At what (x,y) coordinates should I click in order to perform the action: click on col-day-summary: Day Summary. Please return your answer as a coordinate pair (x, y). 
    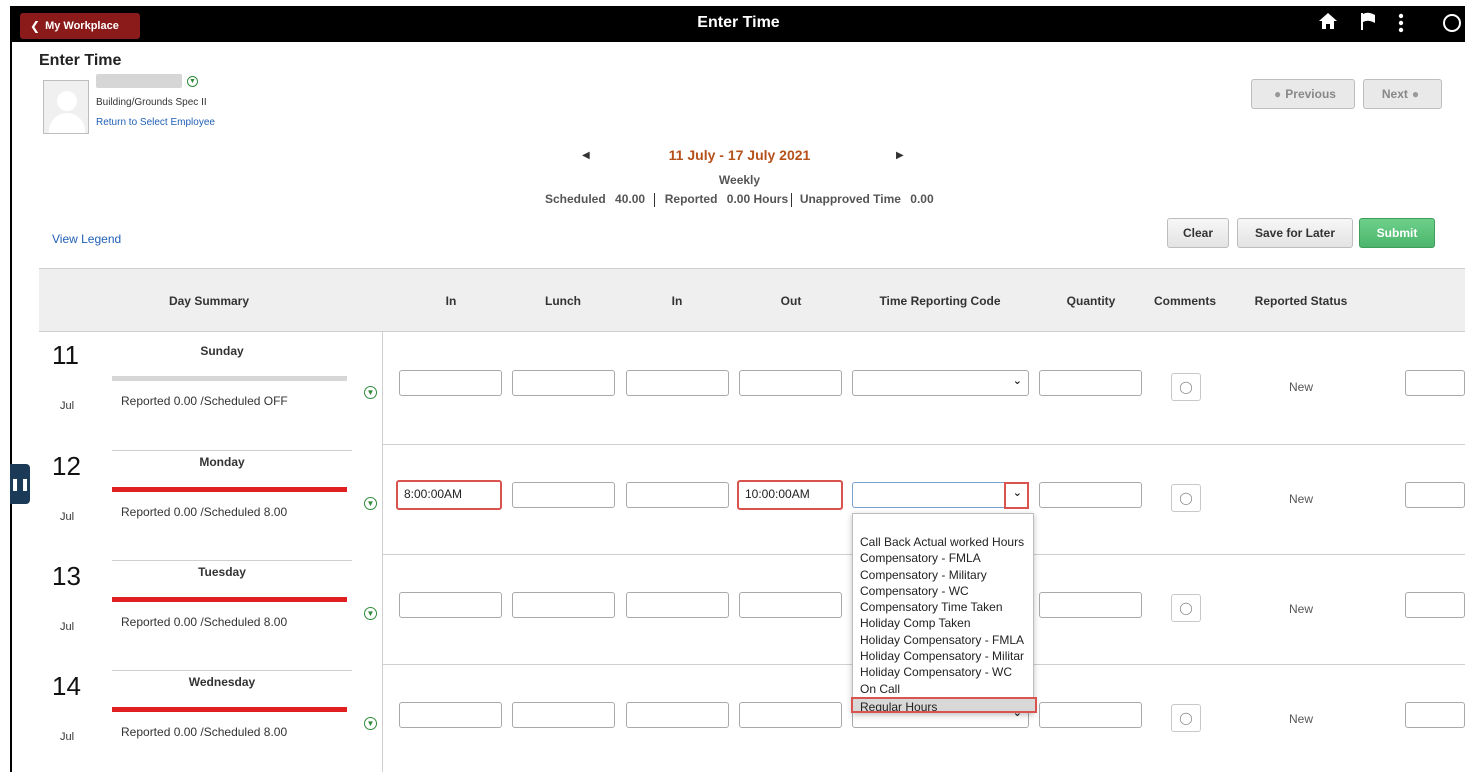
    Looking at the image, I should click on (209, 301).